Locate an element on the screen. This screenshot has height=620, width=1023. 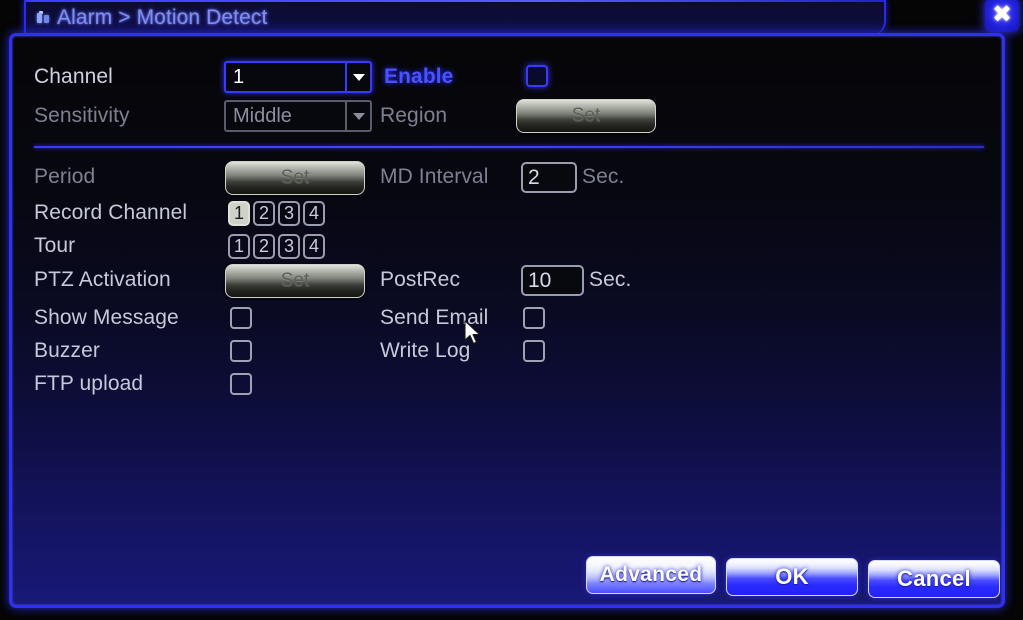
period-set-button-label: Set is located at coordinates (295, 177).